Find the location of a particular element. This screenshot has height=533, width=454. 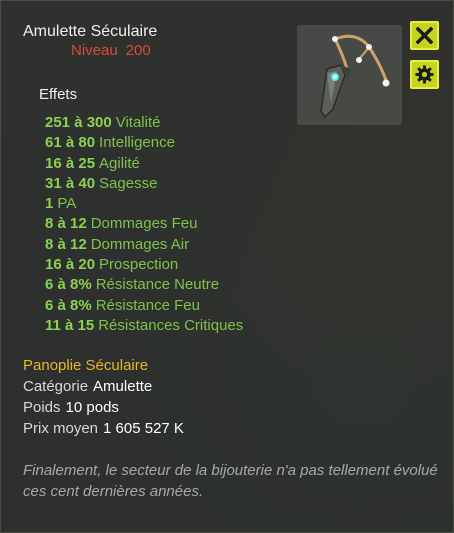

effect-item: 16 à 25 Agilité is located at coordinates (144, 164).